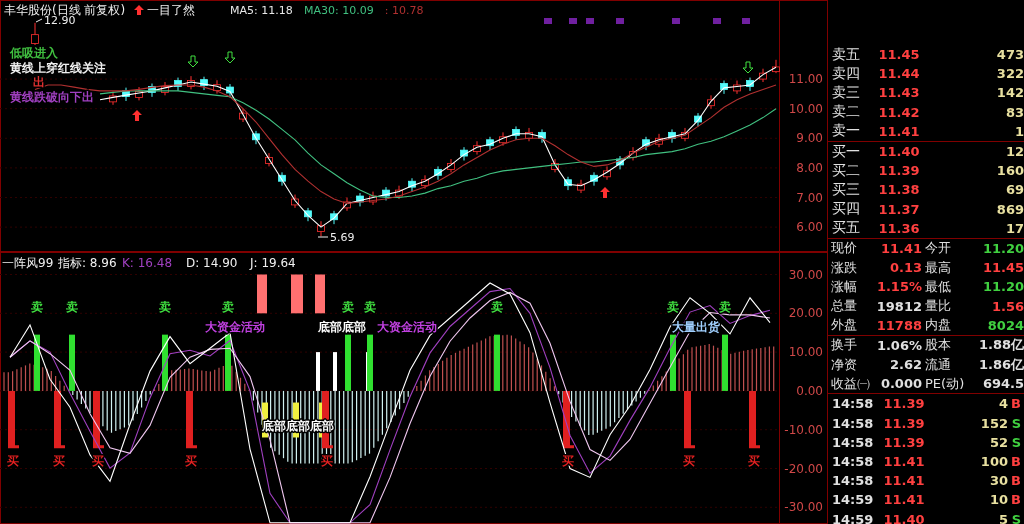 The height and width of the screenshot is (524, 1024). Describe the element at coordinates (846, 73) in the screenshot. I see `order-level-label: 卖四` at that location.